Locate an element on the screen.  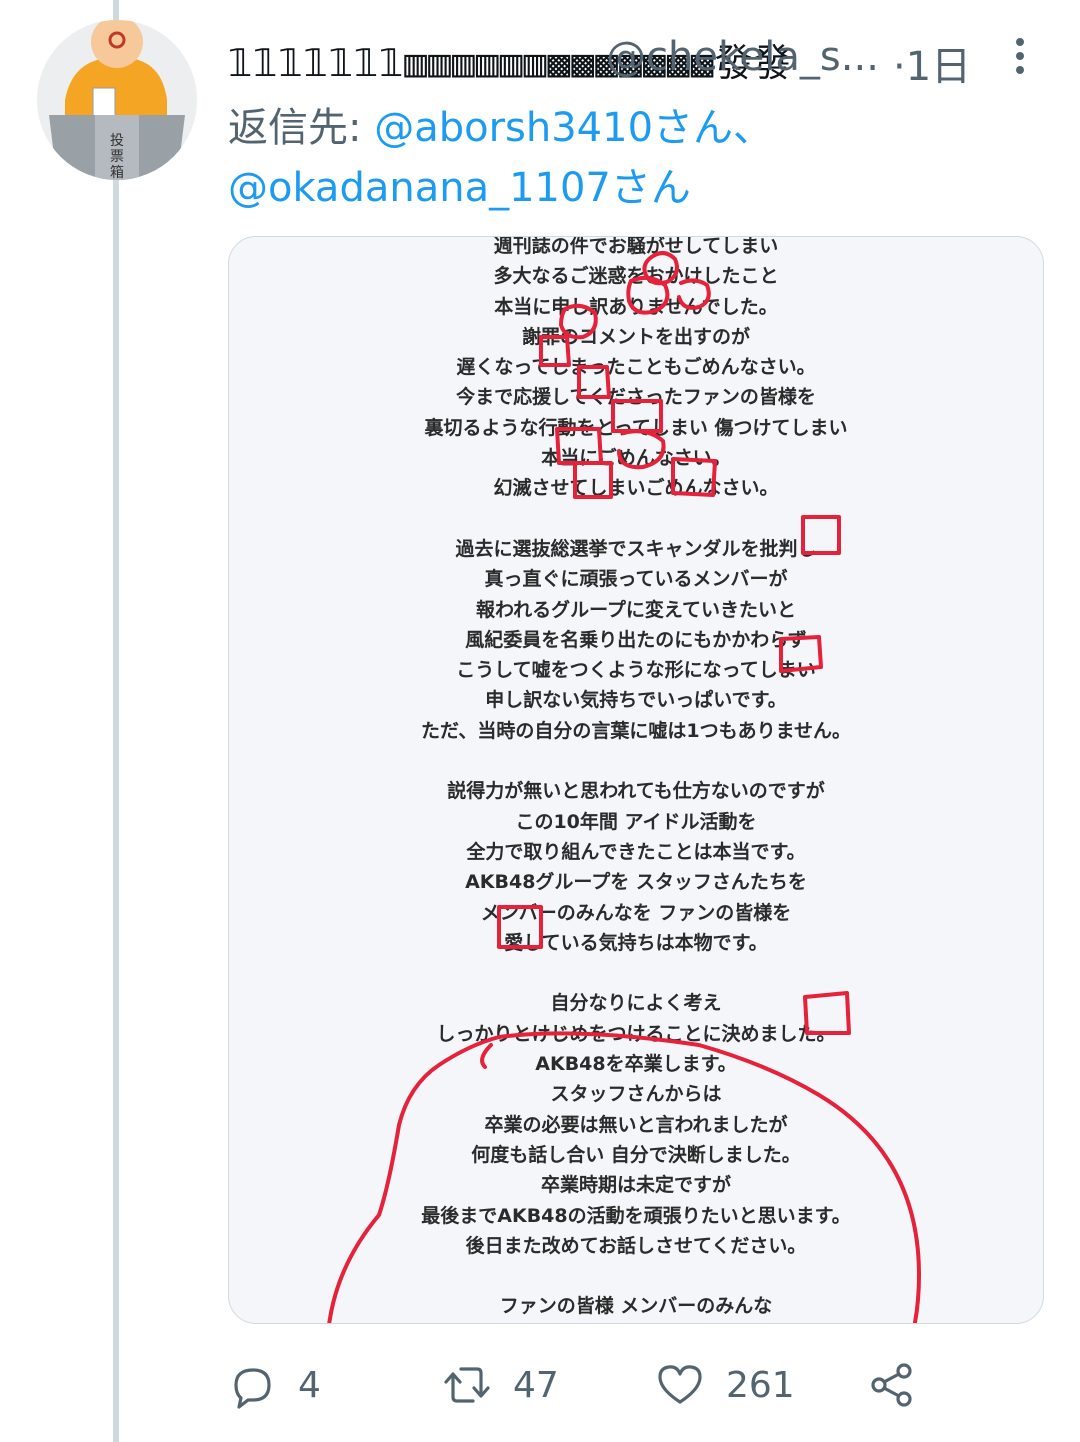
tweet-actions: 4 47 261 is located at coordinates (578, 1385).